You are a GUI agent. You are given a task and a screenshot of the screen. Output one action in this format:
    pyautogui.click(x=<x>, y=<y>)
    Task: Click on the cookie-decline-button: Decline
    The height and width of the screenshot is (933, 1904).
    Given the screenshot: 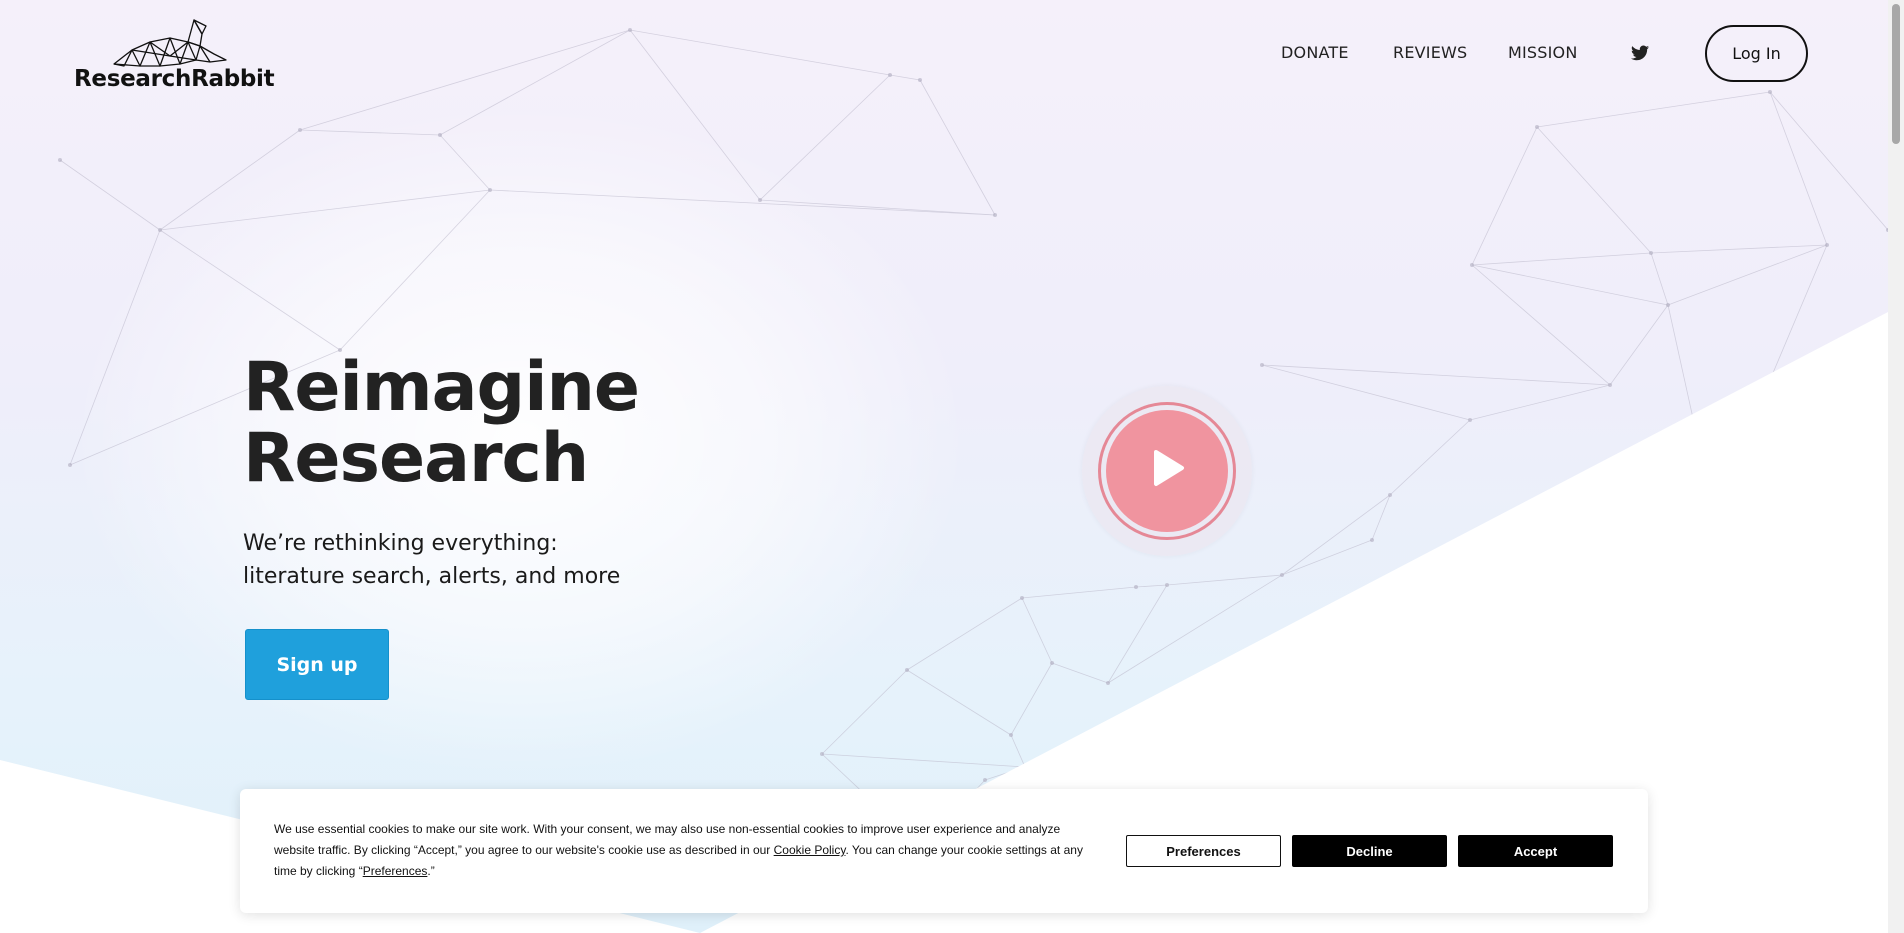 What is the action you would take?
    pyautogui.click(x=1369, y=851)
    